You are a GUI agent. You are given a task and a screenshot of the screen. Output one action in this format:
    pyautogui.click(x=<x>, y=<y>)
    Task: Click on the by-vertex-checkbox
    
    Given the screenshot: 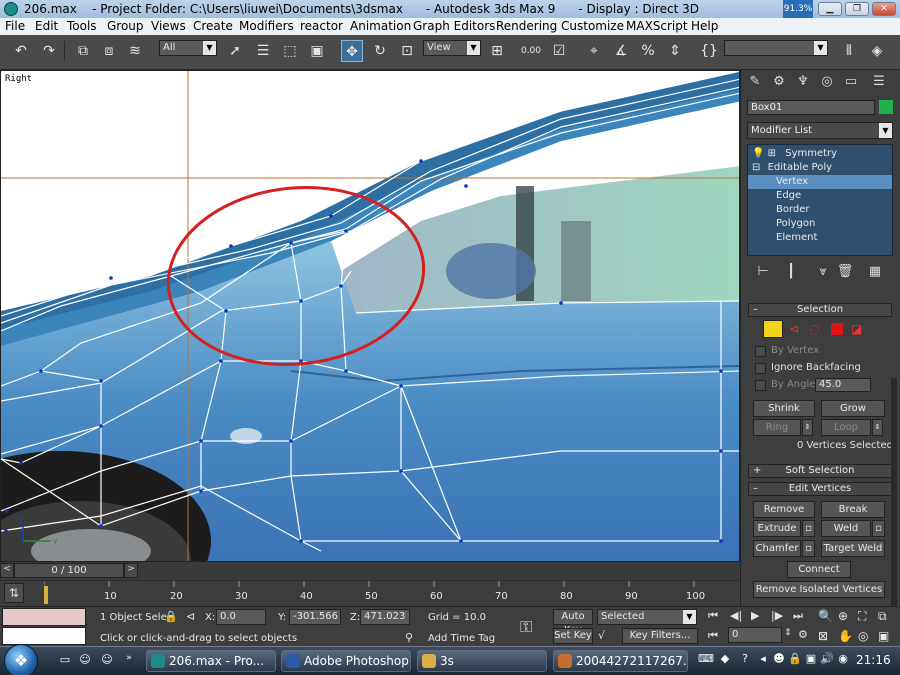 What is the action you would take?
    pyautogui.click(x=760, y=351)
    